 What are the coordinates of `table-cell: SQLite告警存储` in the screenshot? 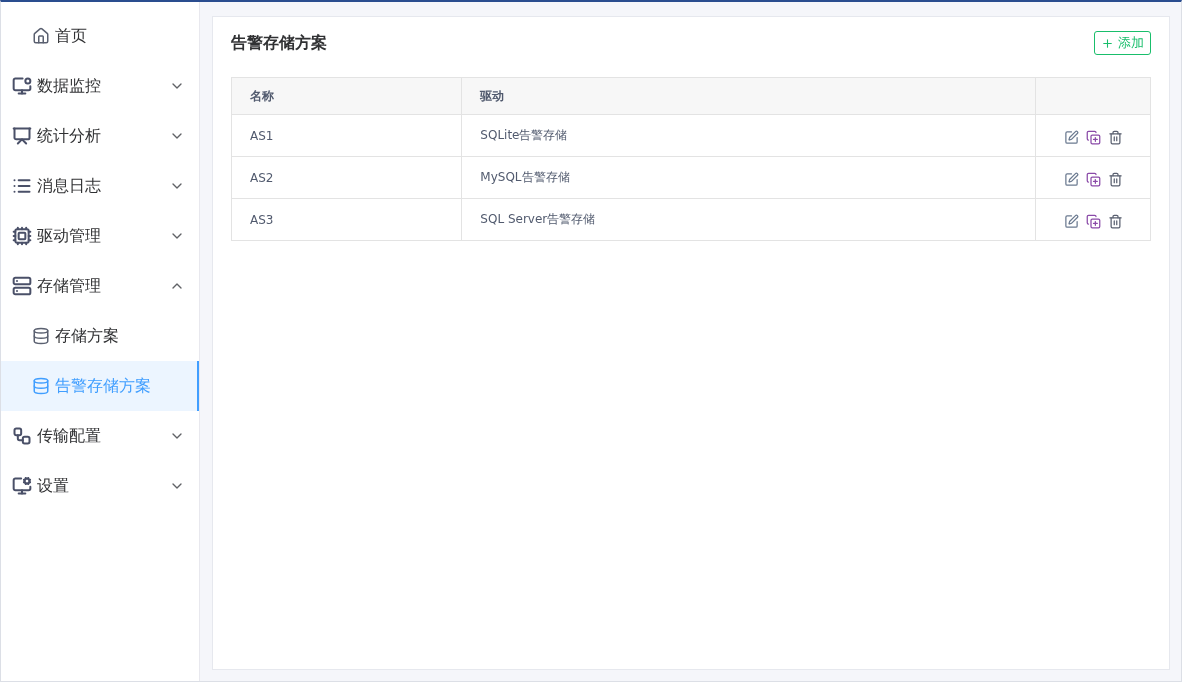 It's located at (748, 135).